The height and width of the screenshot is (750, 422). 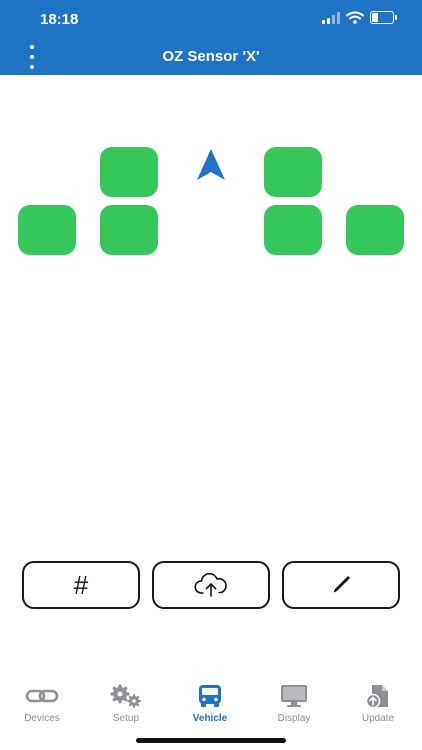 What do you see at coordinates (42, 718) in the screenshot?
I see `tab-label: Devices` at bounding box center [42, 718].